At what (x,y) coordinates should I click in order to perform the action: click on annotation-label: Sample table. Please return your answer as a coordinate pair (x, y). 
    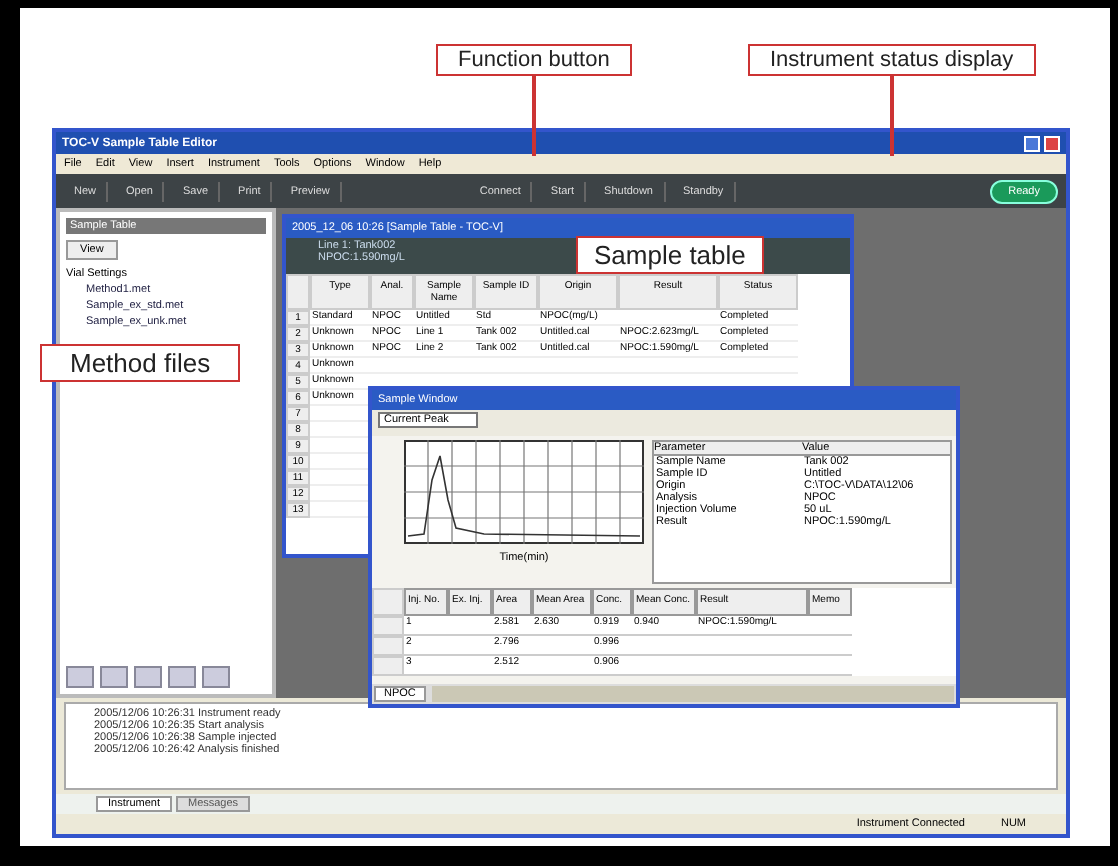
    Looking at the image, I should click on (670, 255).